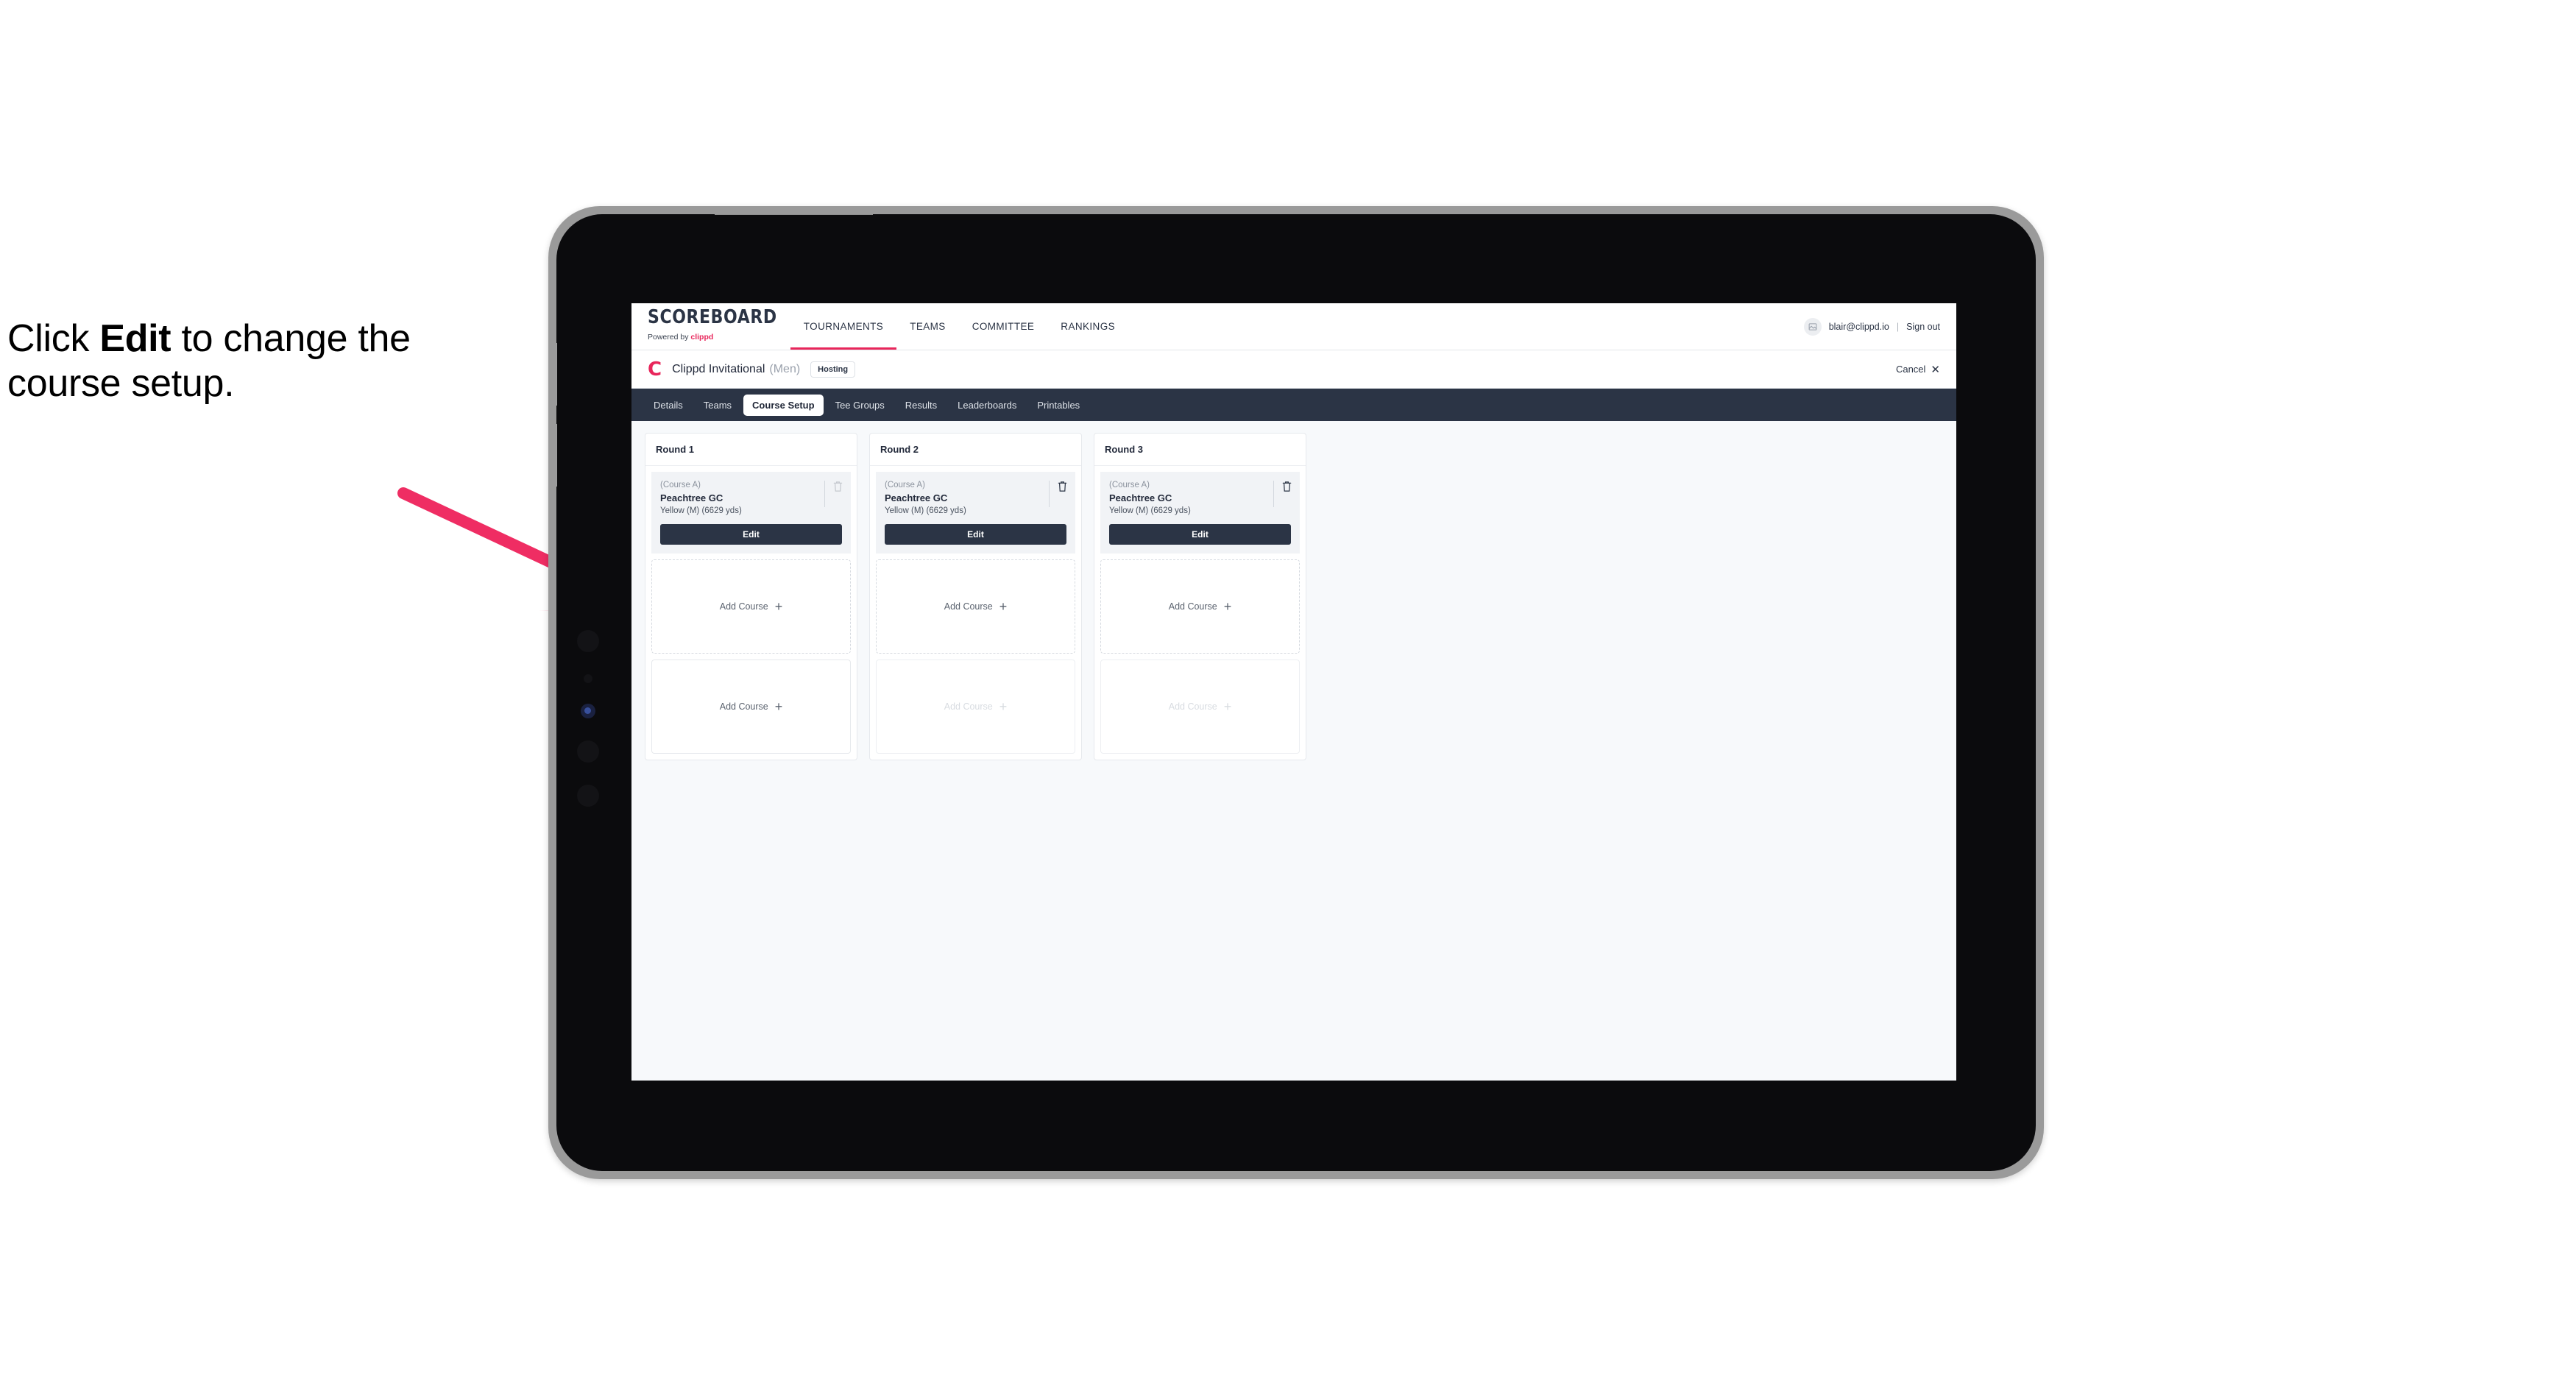 The width and height of the screenshot is (2576, 1386). I want to click on brand-logo: SCOREBOARD Powered by clippd, so click(710, 326).